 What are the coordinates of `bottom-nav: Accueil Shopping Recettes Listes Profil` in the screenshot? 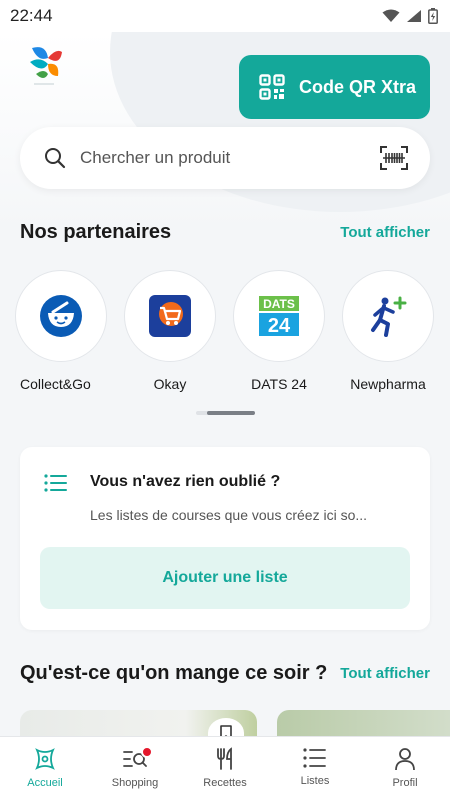 It's located at (225, 768).